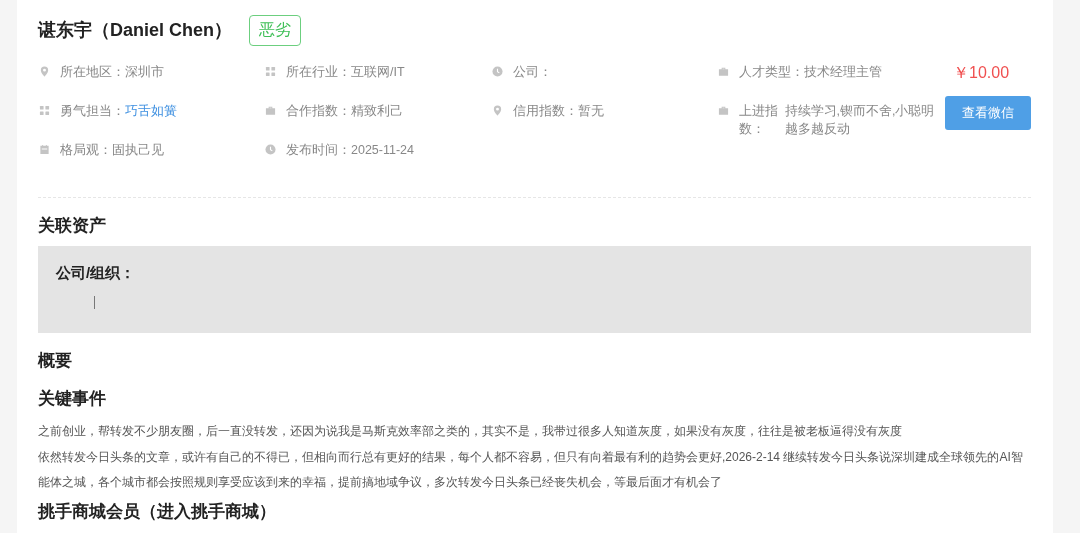 The width and height of the screenshot is (1080, 533). I want to click on info-label: 人才类型：, so click(771, 72).